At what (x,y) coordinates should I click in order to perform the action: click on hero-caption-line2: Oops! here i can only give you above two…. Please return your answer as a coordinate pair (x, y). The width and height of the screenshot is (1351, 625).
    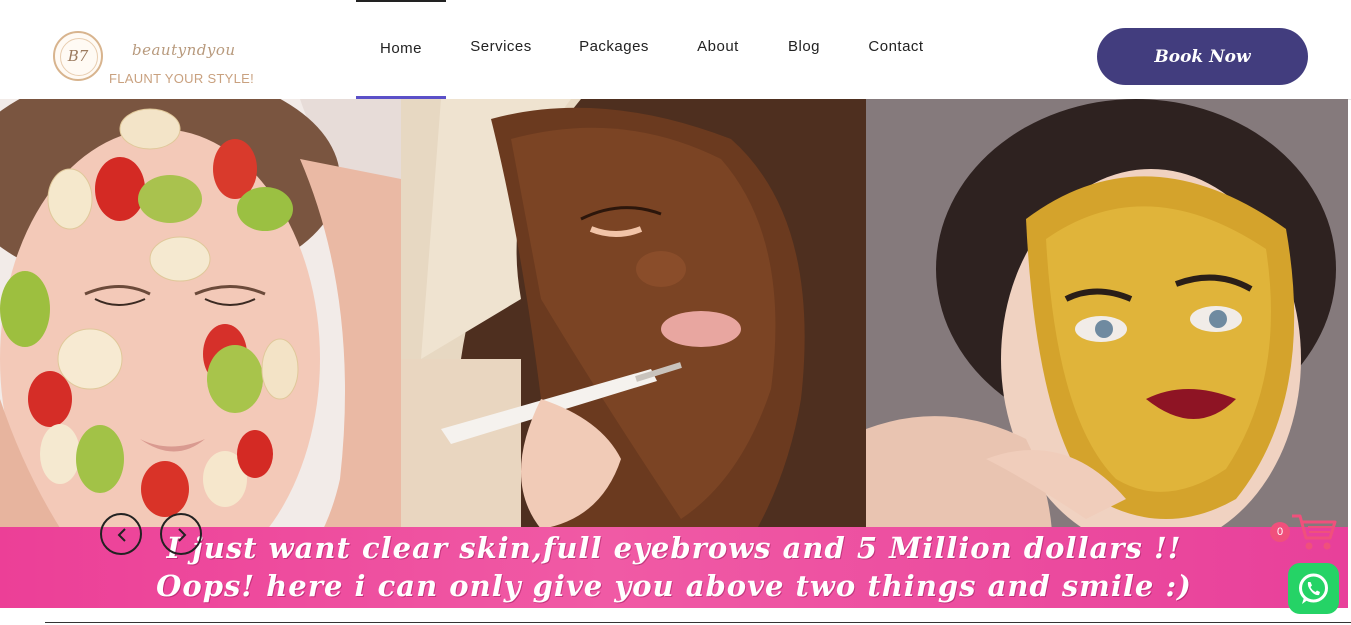
    Looking at the image, I should click on (674, 586).